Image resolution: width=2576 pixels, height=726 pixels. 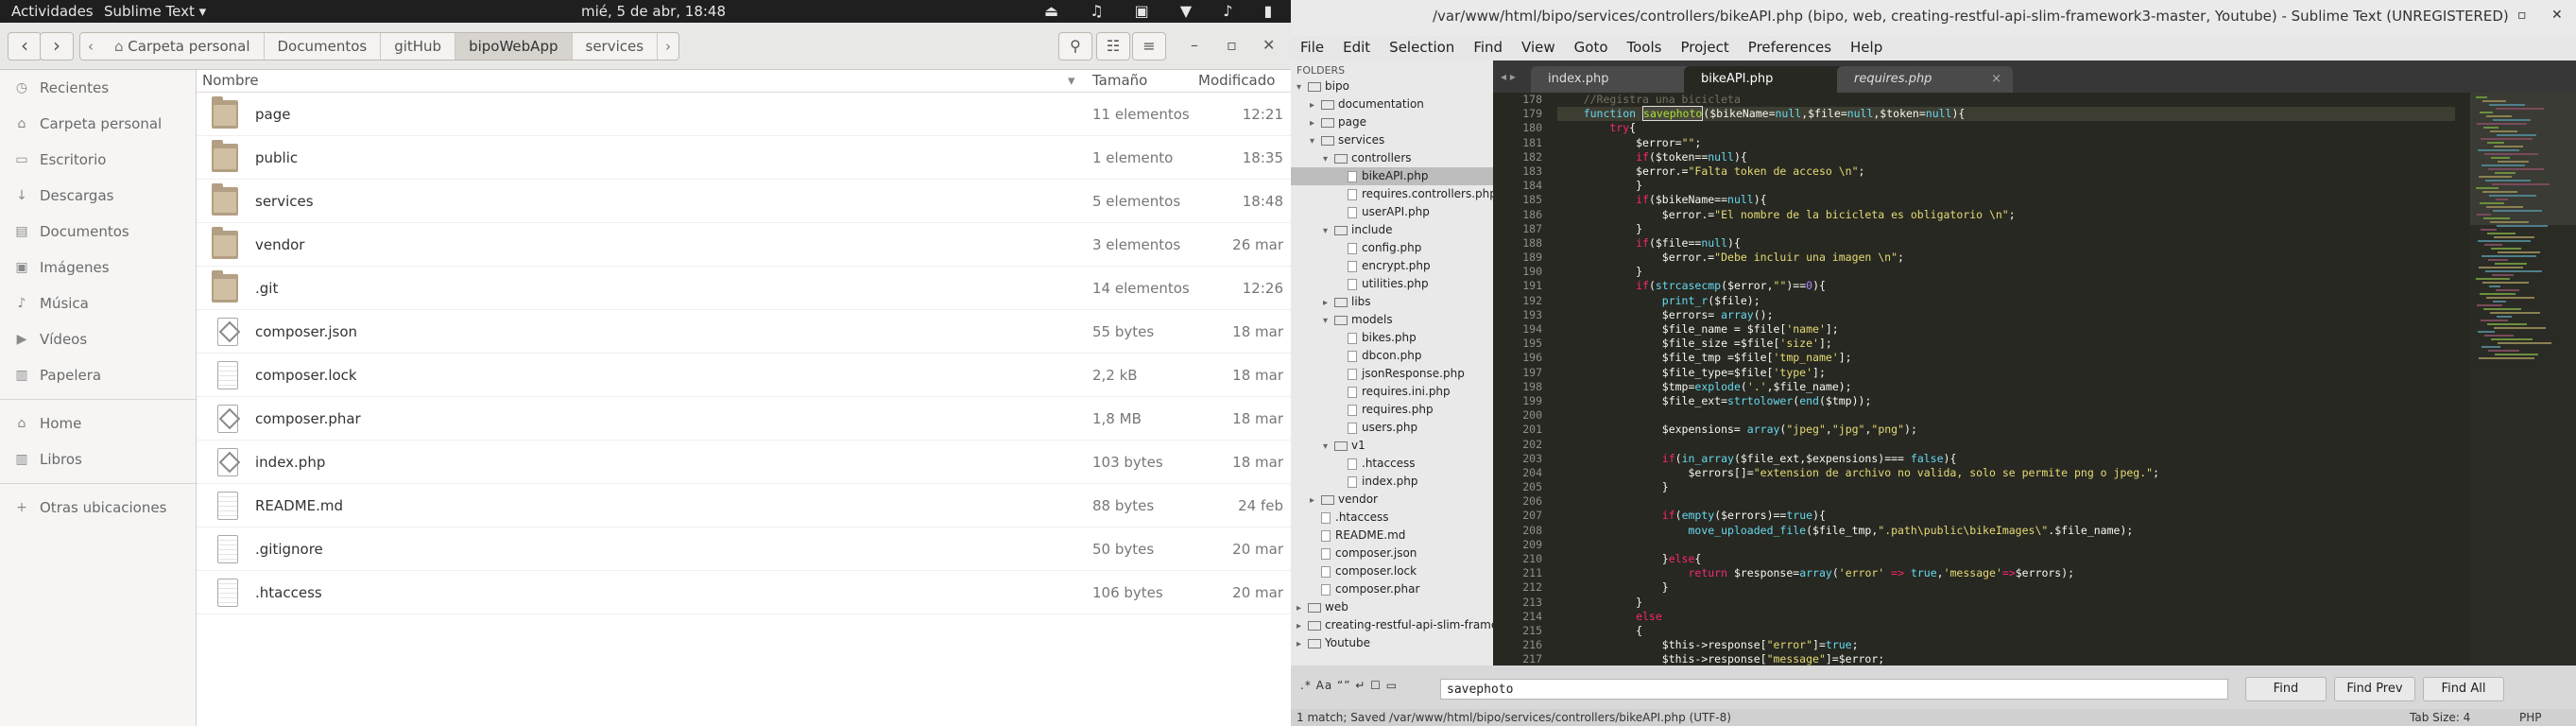 I want to click on file-row: services 5 elementos 18:48, so click(x=744, y=201).